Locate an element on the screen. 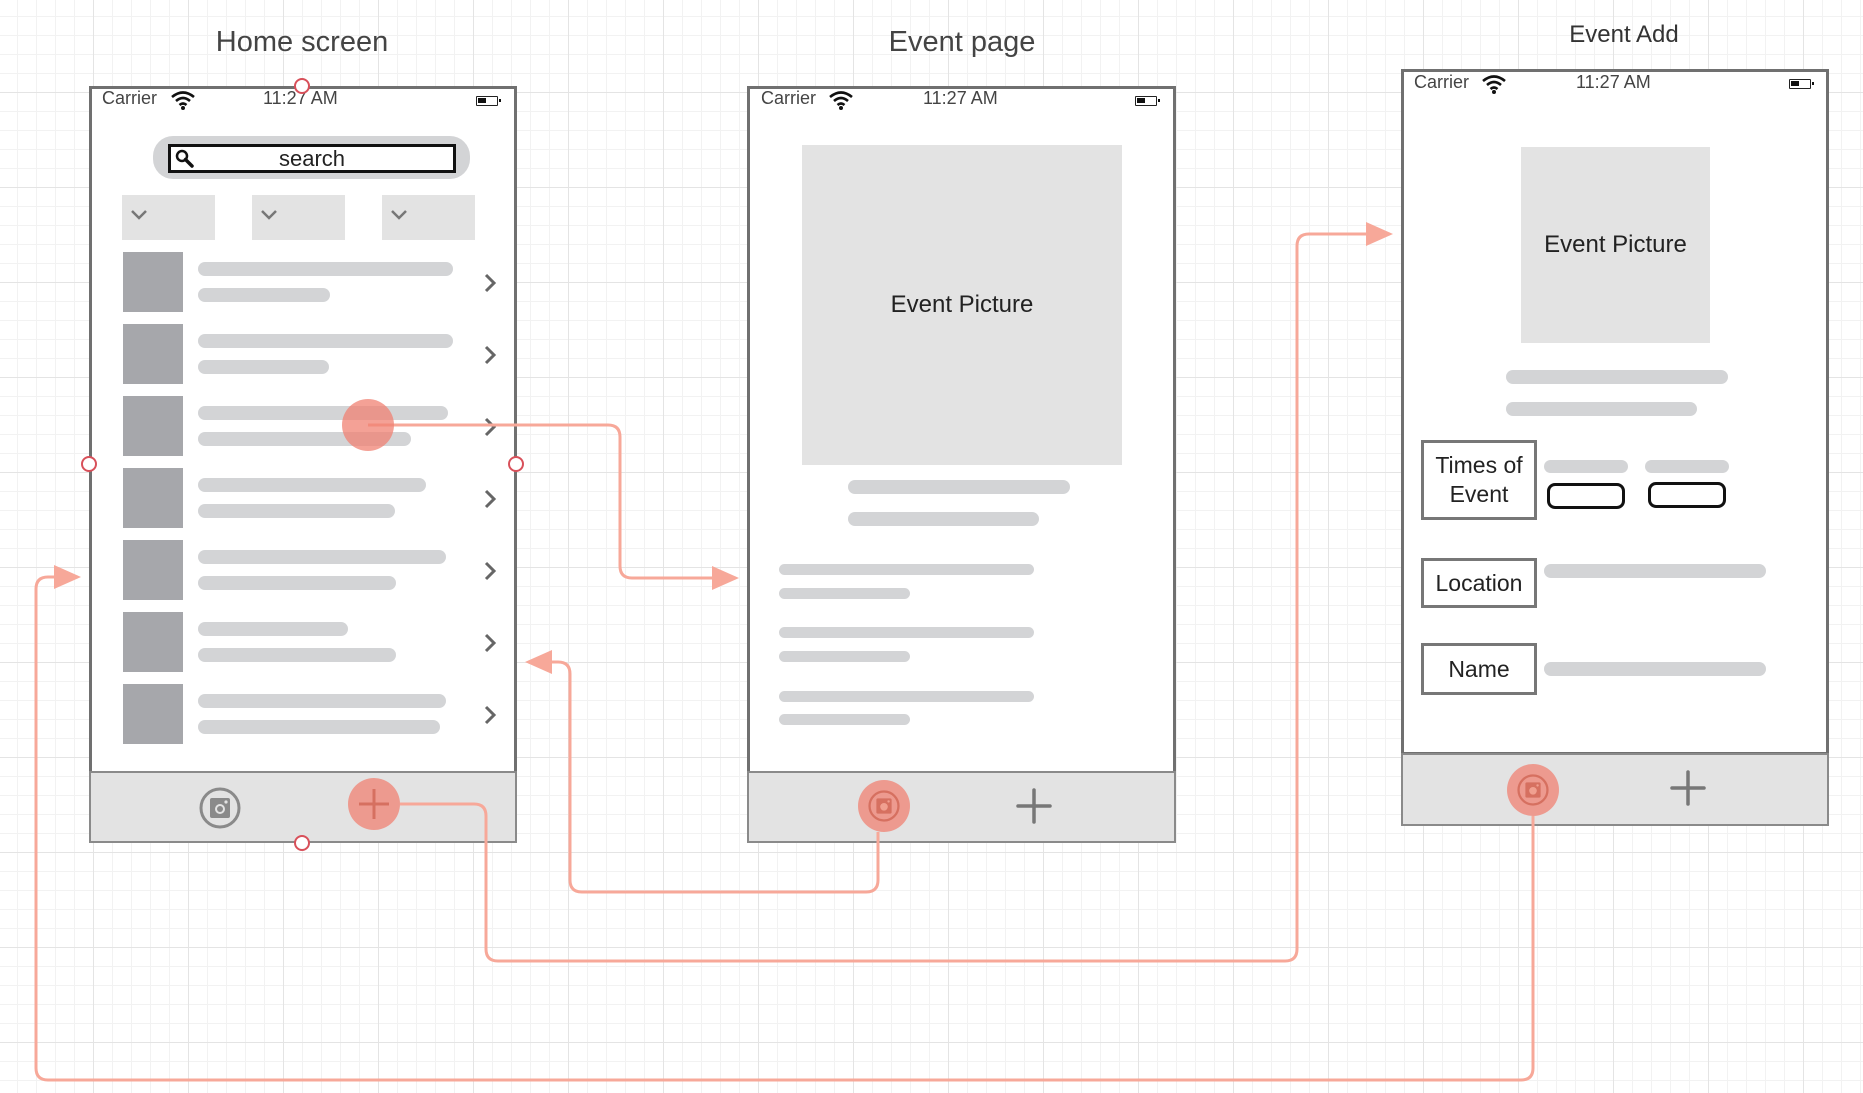 The height and width of the screenshot is (1093, 1863). event-picture-upload: Event Picture is located at coordinates (1615, 245).